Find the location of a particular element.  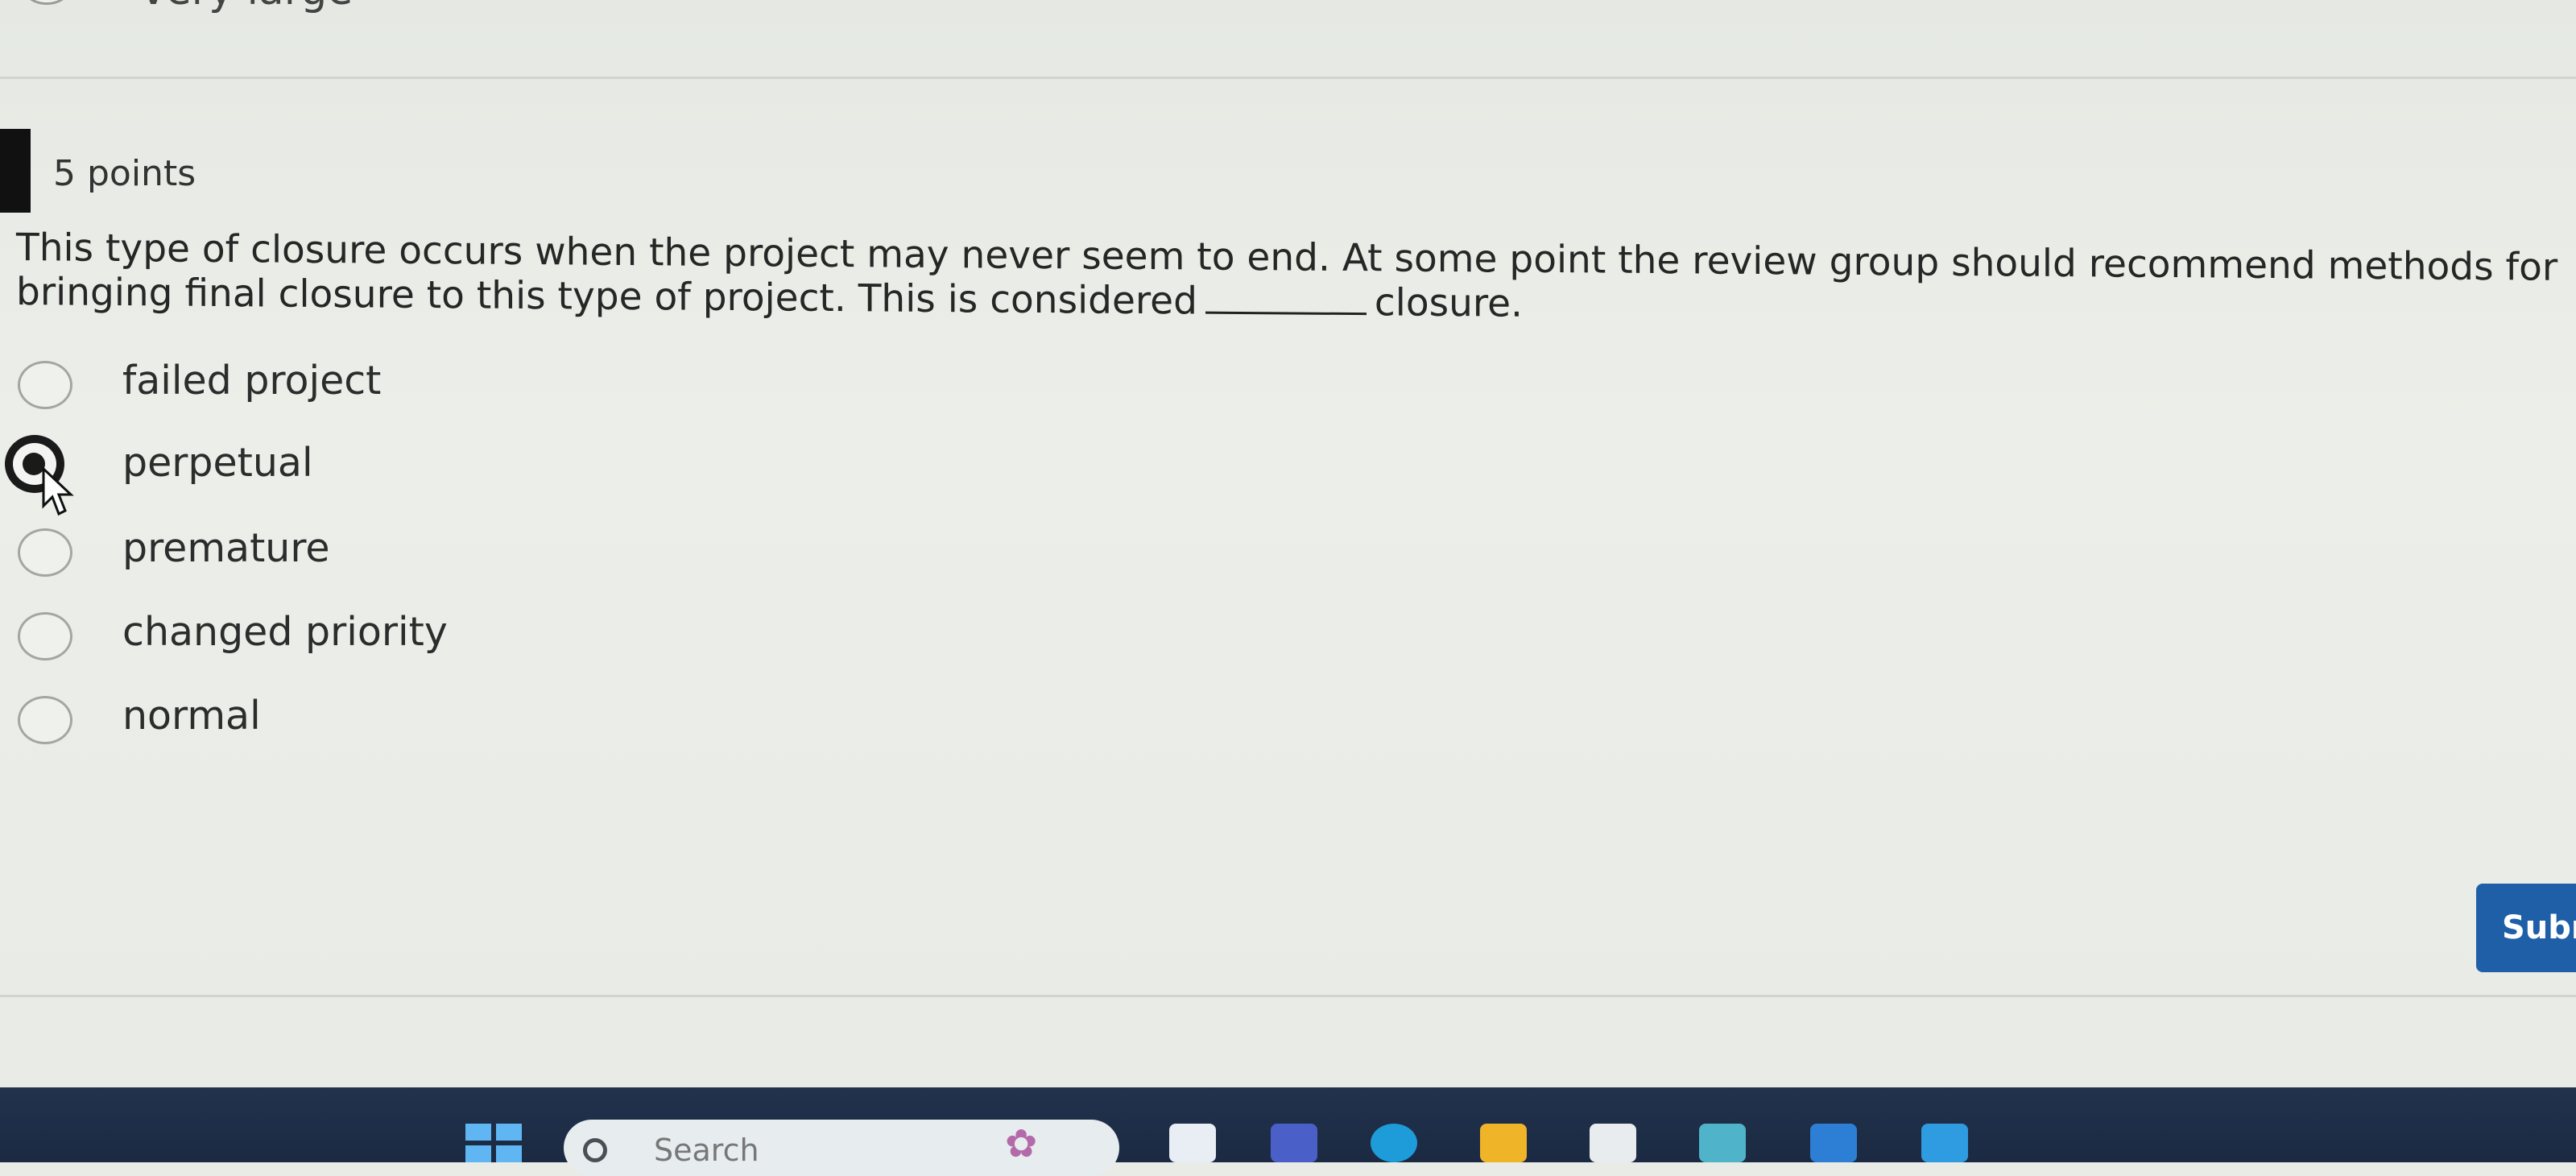

calculator-icon is located at coordinates (1722, 1143).